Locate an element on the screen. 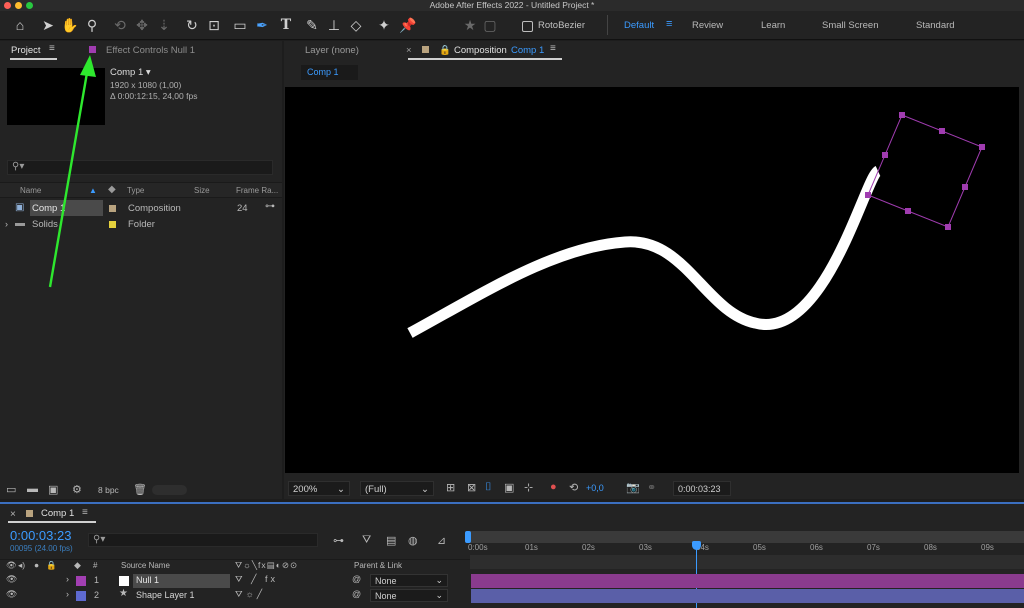  composition-mini-flowchart-icon: ⊶ is located at coordinates (338, 540).